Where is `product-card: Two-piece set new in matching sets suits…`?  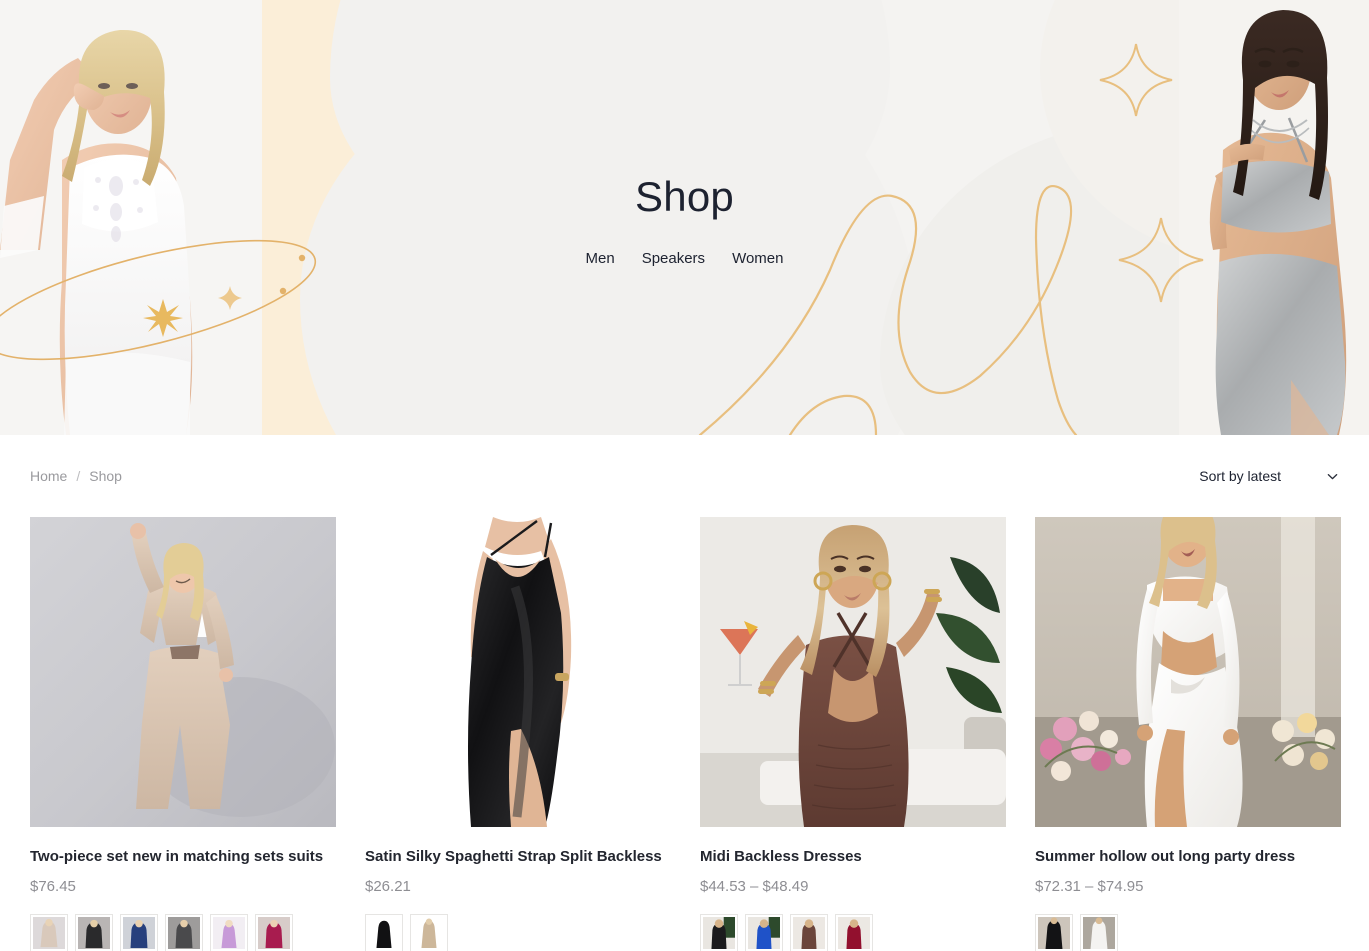 product-card: Two-piece set new in matching sets suits… is located at coordinates (183, 734).